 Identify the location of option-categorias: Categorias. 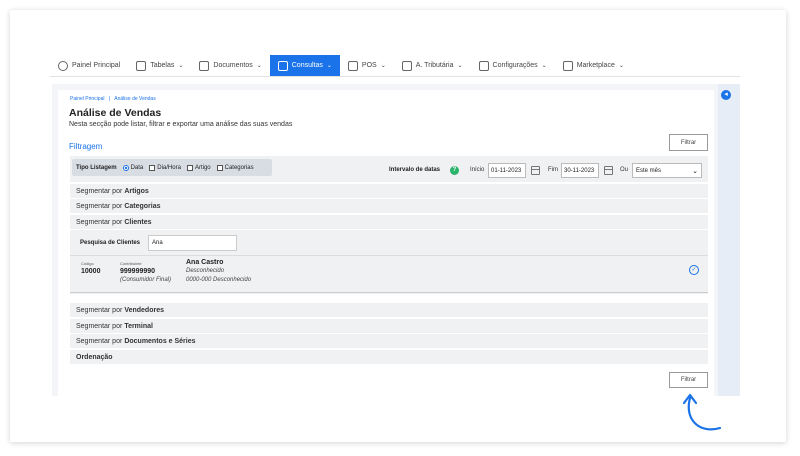
(235, 167).